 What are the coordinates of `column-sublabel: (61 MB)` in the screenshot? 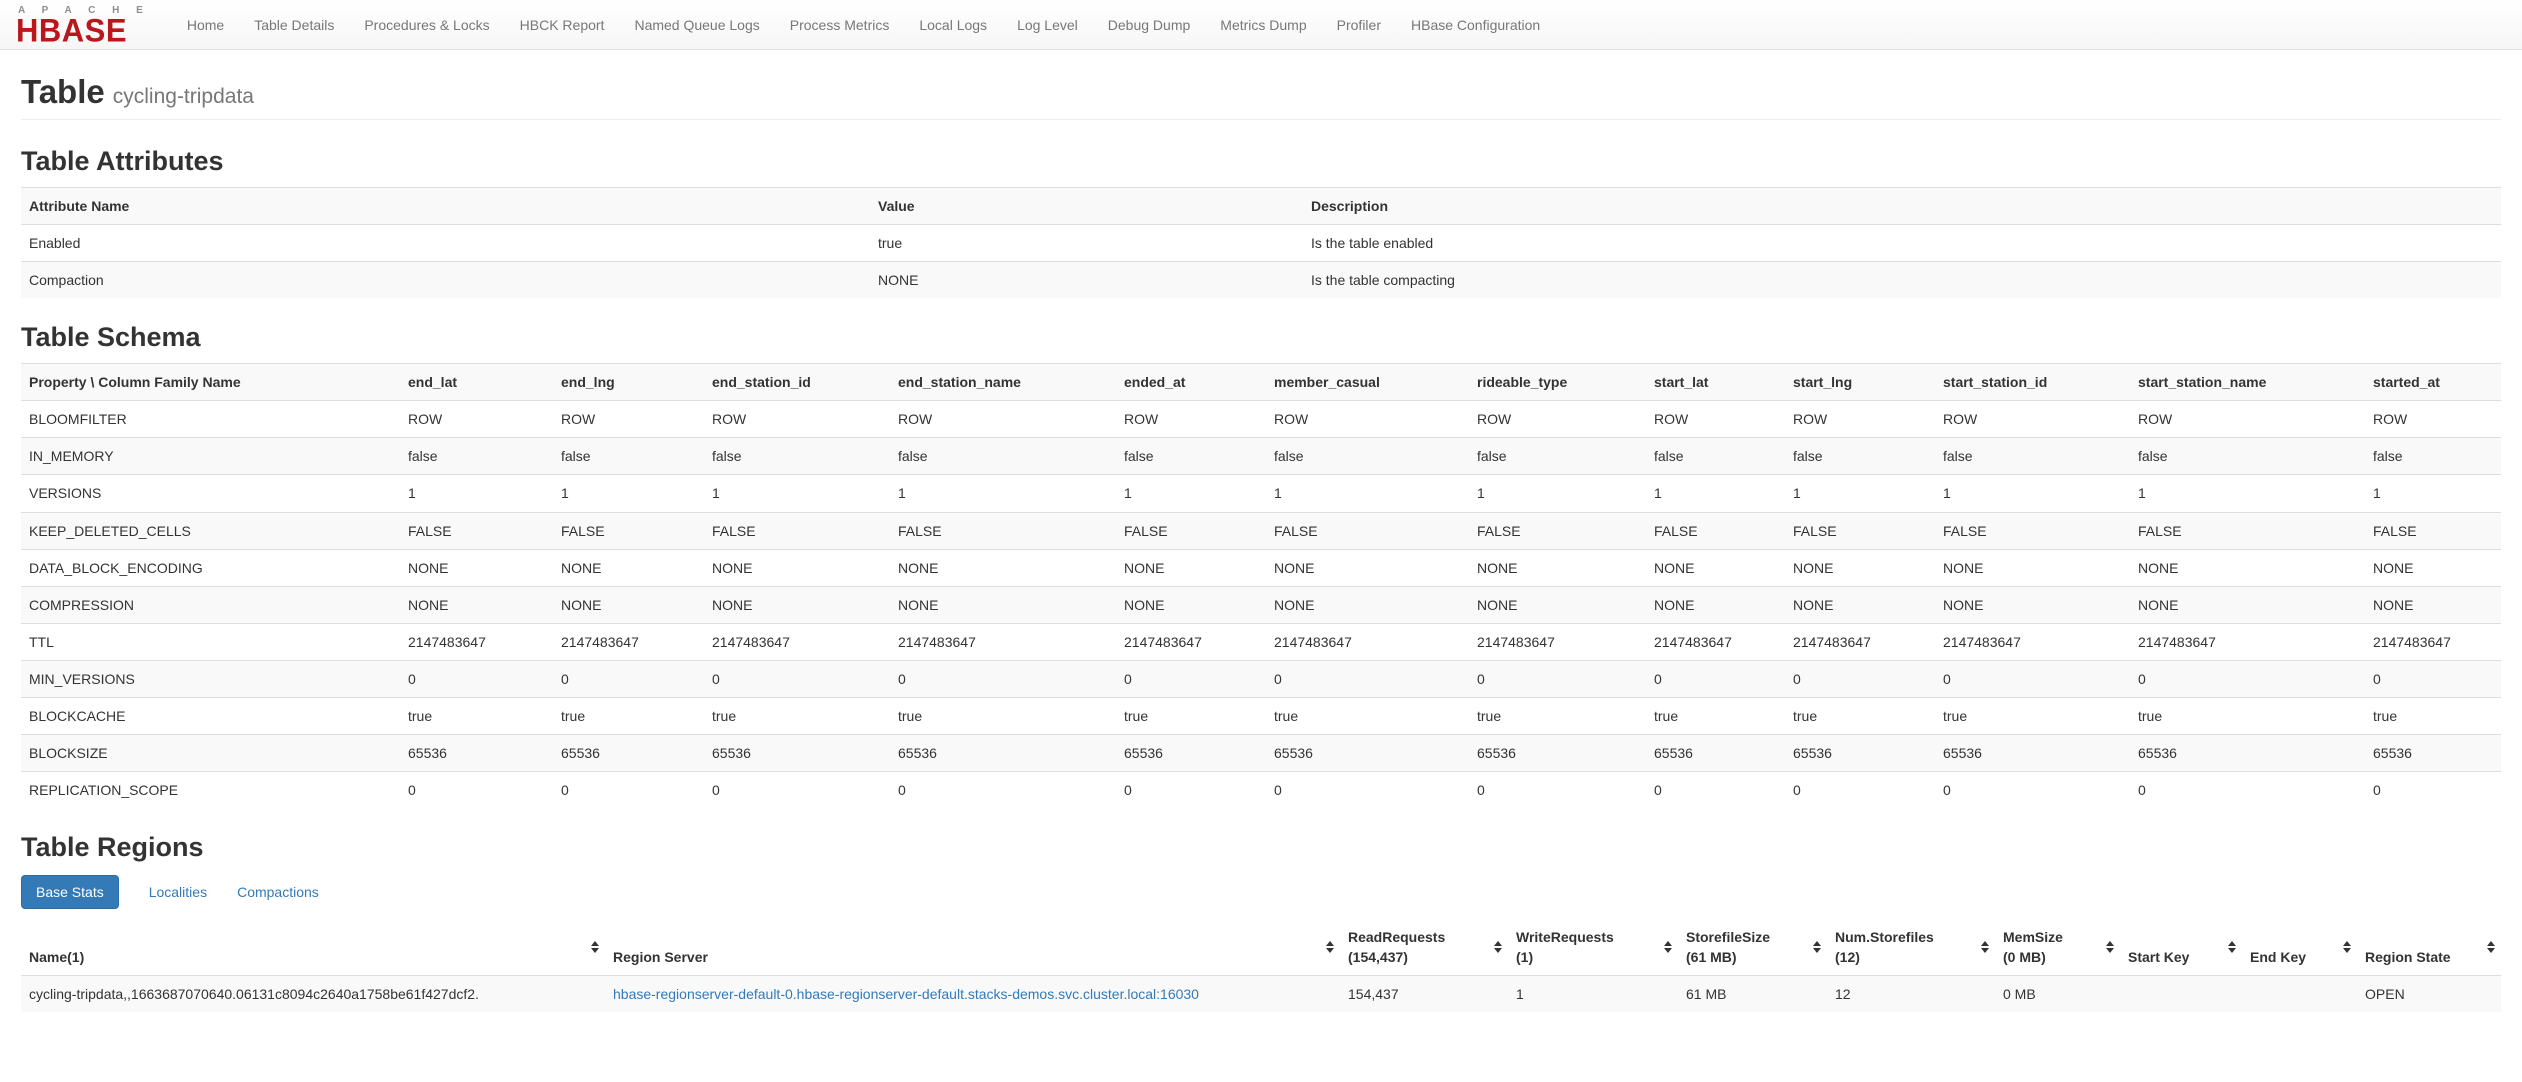 It's located at (1711, 956).